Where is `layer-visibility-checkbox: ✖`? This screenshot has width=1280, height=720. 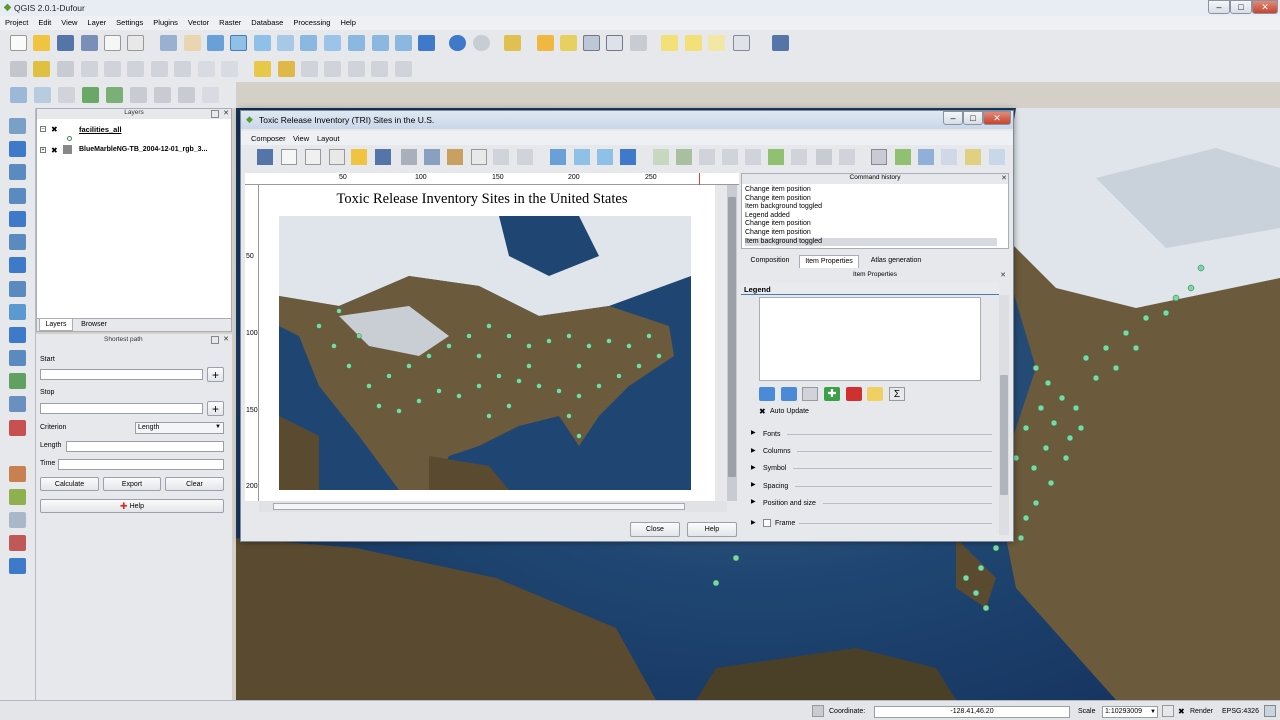 layer-visibility-checkbox: ✖ is located at coordinates (54, 129).